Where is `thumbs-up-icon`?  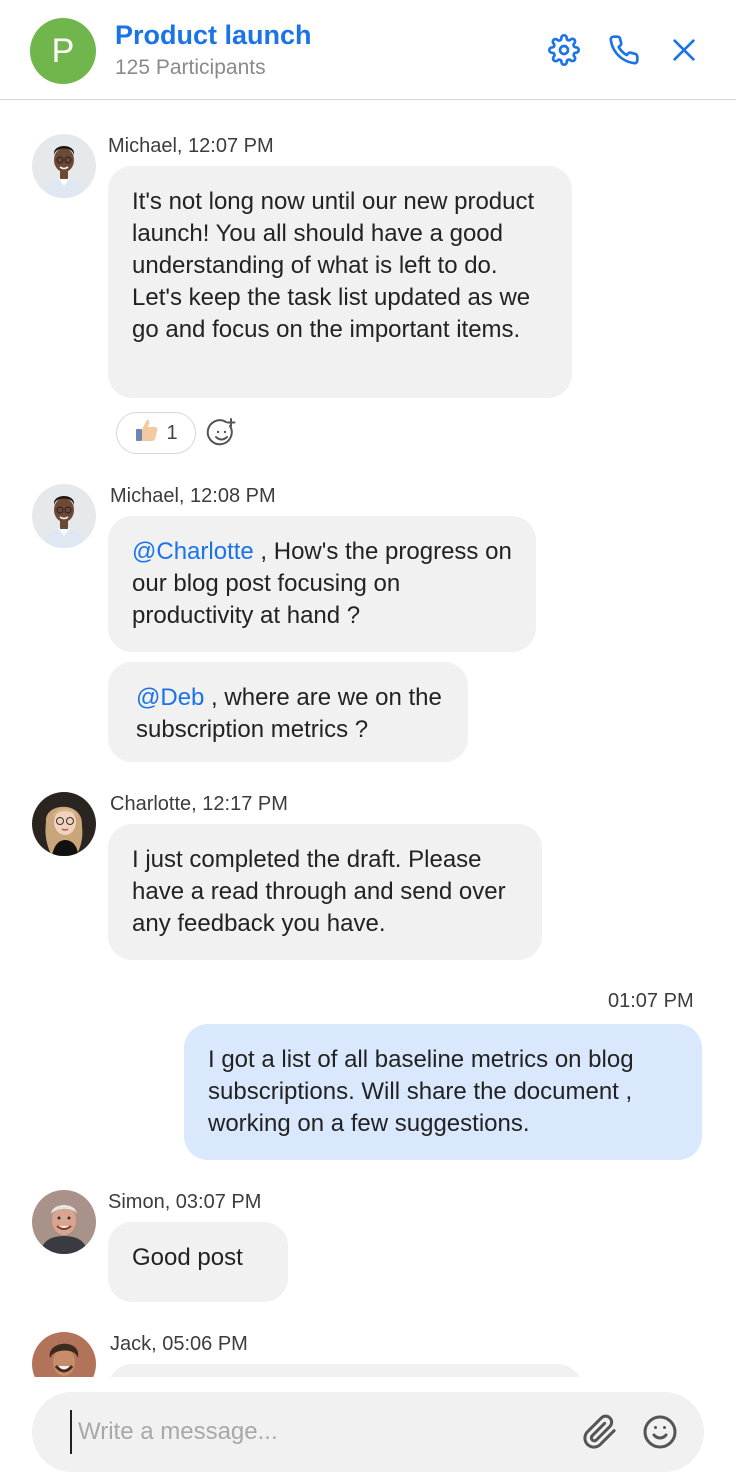 thumbs-up-icon is located at coordinates (147, 433).